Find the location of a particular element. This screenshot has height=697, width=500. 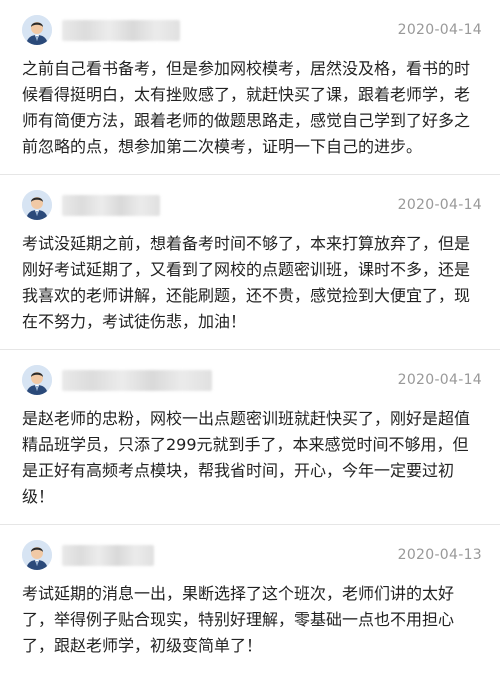

review-header: 2020-04-13 is located at coordinates (252, 551).